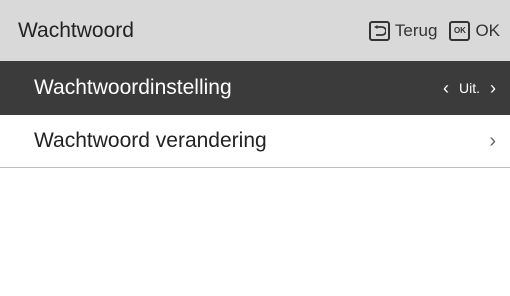 This screenshot has width=510, height=296. Describe the element at coordinates (76, 30) in the screenshot. I see `page-title: Wachtwoord` at that location.